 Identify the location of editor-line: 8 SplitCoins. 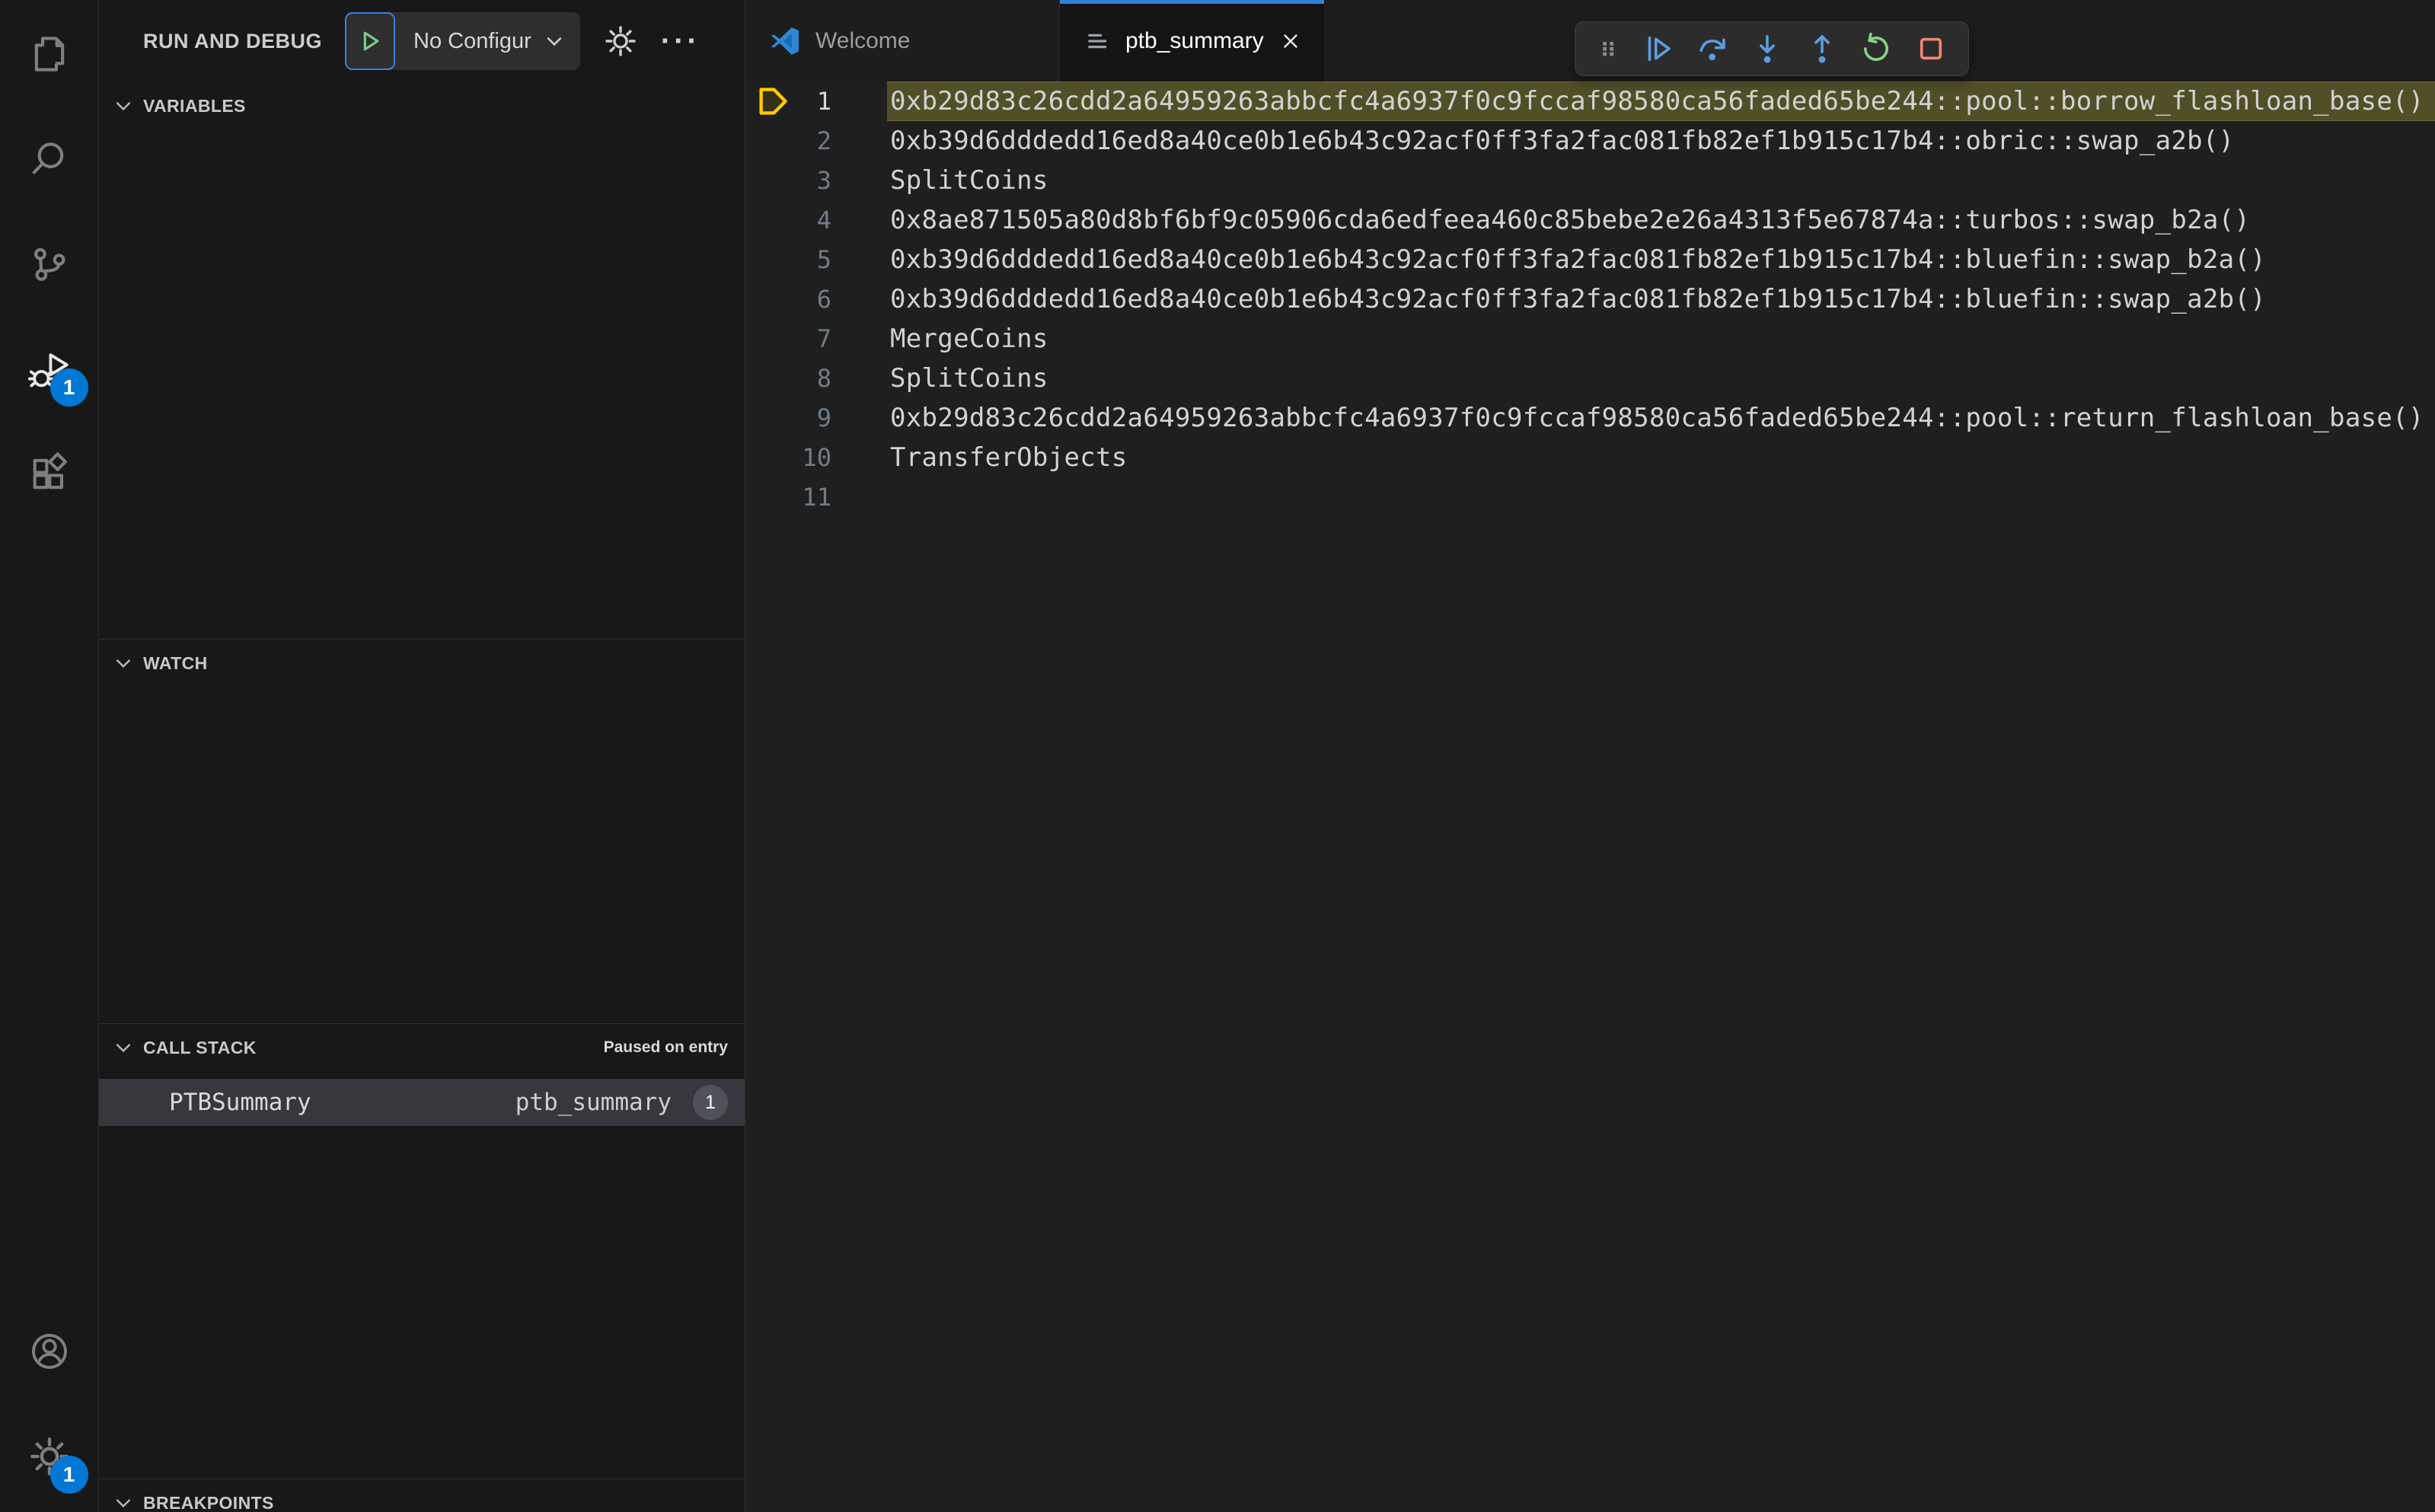
(1590, 378).